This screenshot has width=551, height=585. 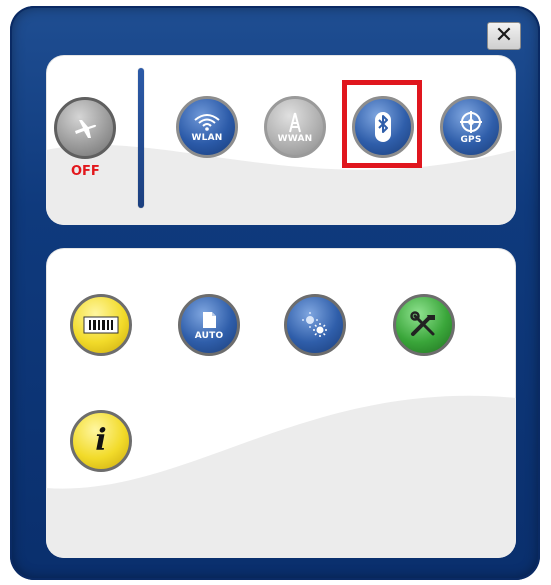 I want to click on wwan-button: WWAN, so click(x=295, y=127).